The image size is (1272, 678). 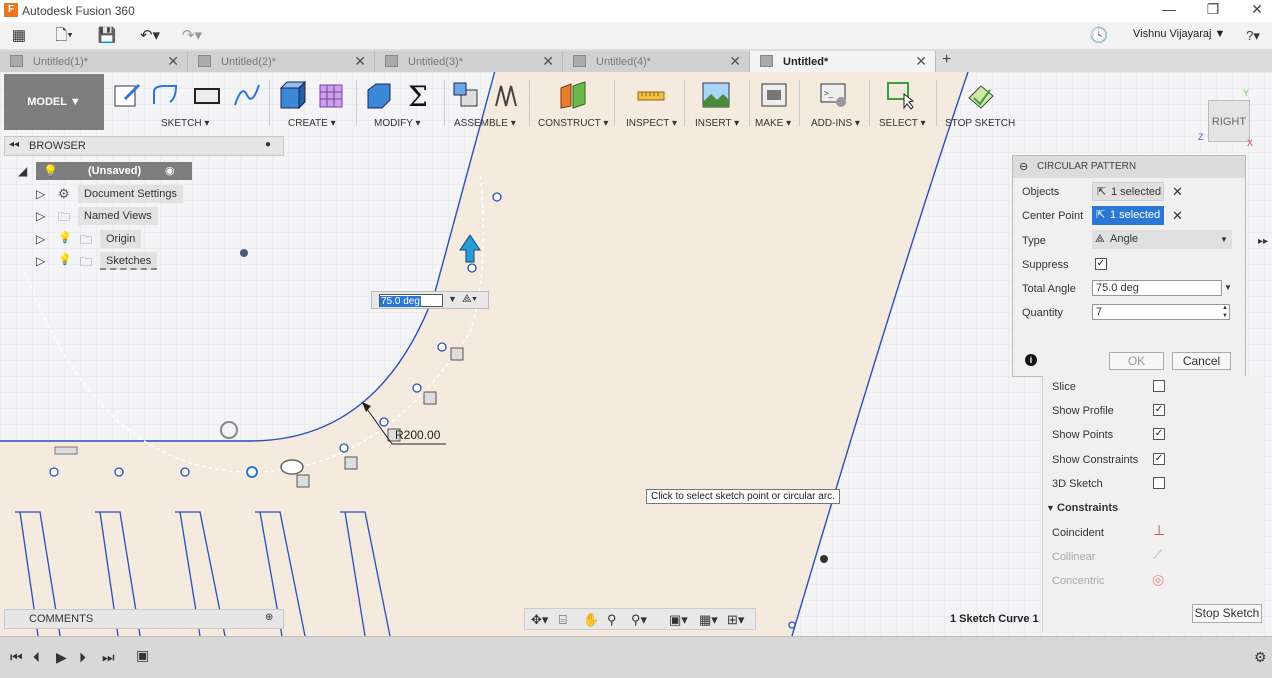 What do you see at coordinates (1101, 264) in the screenshot?
I see `suppress-checkbox: ✓` at bounding box center [1101, 264].